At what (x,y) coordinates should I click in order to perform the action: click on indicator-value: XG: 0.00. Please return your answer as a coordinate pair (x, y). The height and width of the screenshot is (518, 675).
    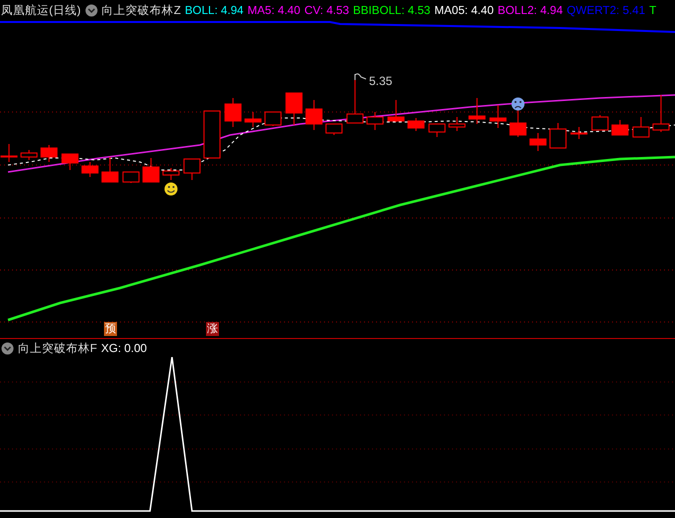
    Looking at the image, I should click on (124, 348).